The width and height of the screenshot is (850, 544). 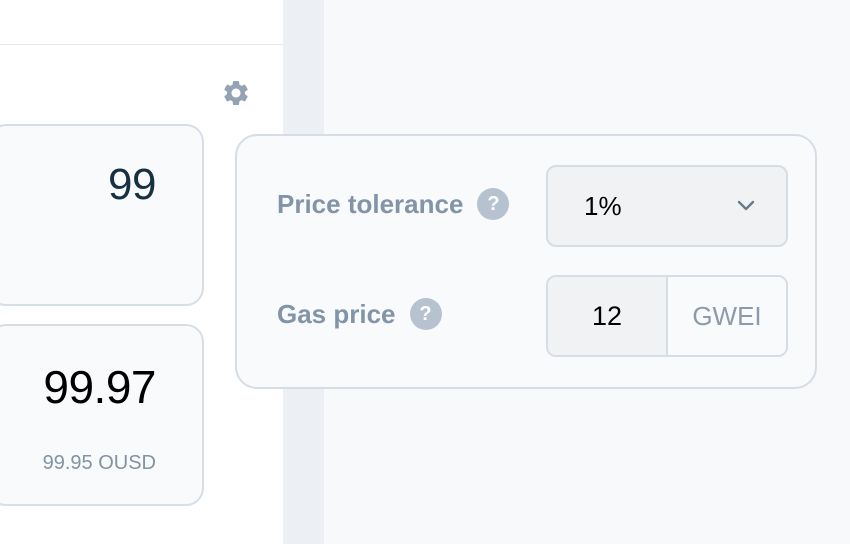 I want to click on gas-price-input, so click(x=608, y=316).